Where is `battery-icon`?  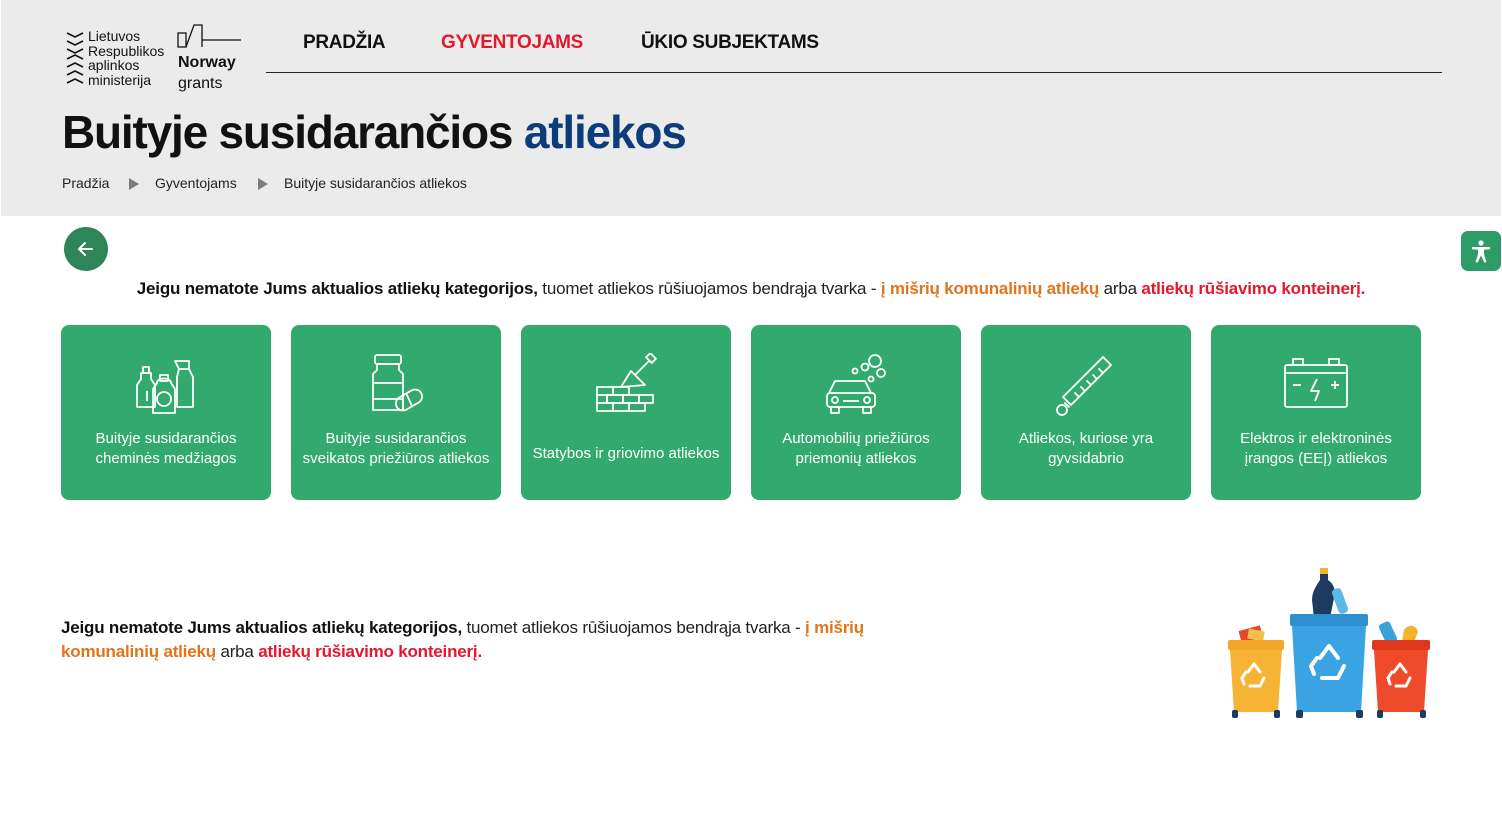 battery-icon is located at coordinates (1316, 383).